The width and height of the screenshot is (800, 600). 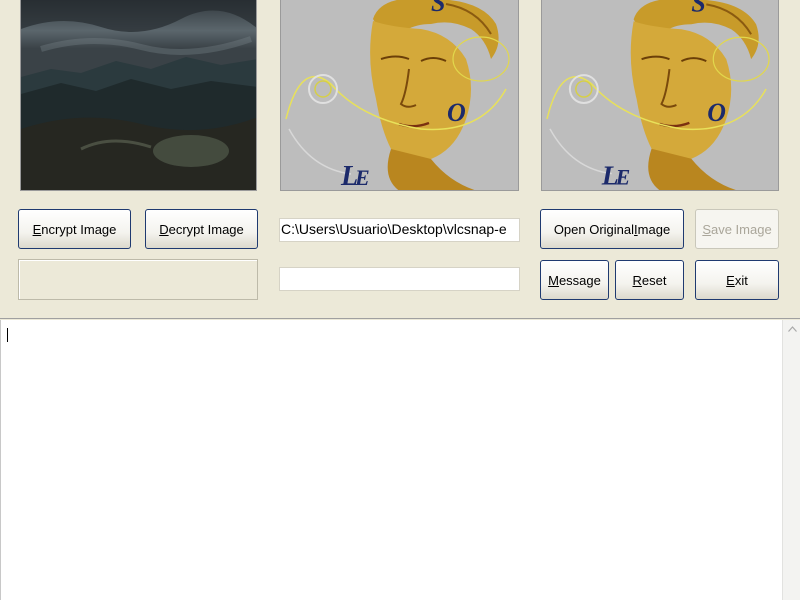 What do you see at coordinates (791, 460) in the screenshot?
I see `vertical-scrollbar` at bounding box center [791, 460].